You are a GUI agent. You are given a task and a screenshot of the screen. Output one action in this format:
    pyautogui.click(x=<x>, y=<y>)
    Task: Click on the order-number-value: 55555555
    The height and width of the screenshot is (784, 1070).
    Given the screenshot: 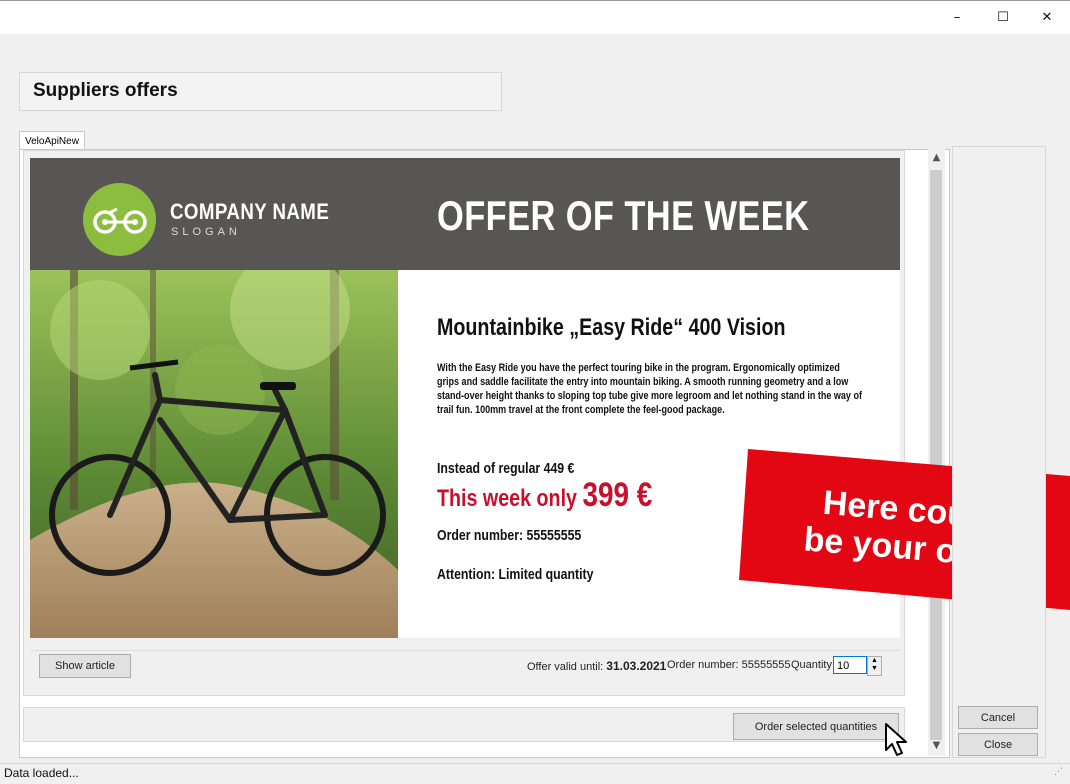 What is the action you would take?
    pyautogui.click(x=766, y=665)
    